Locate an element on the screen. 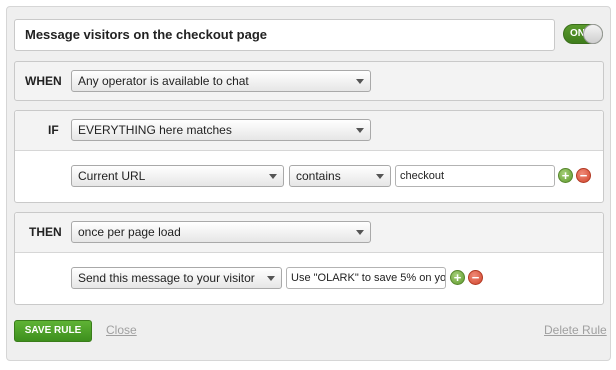 The height and width of the screenshot is (370, 616). action-type-select: Send this message to your visitor is located at coordinates (176, 278).